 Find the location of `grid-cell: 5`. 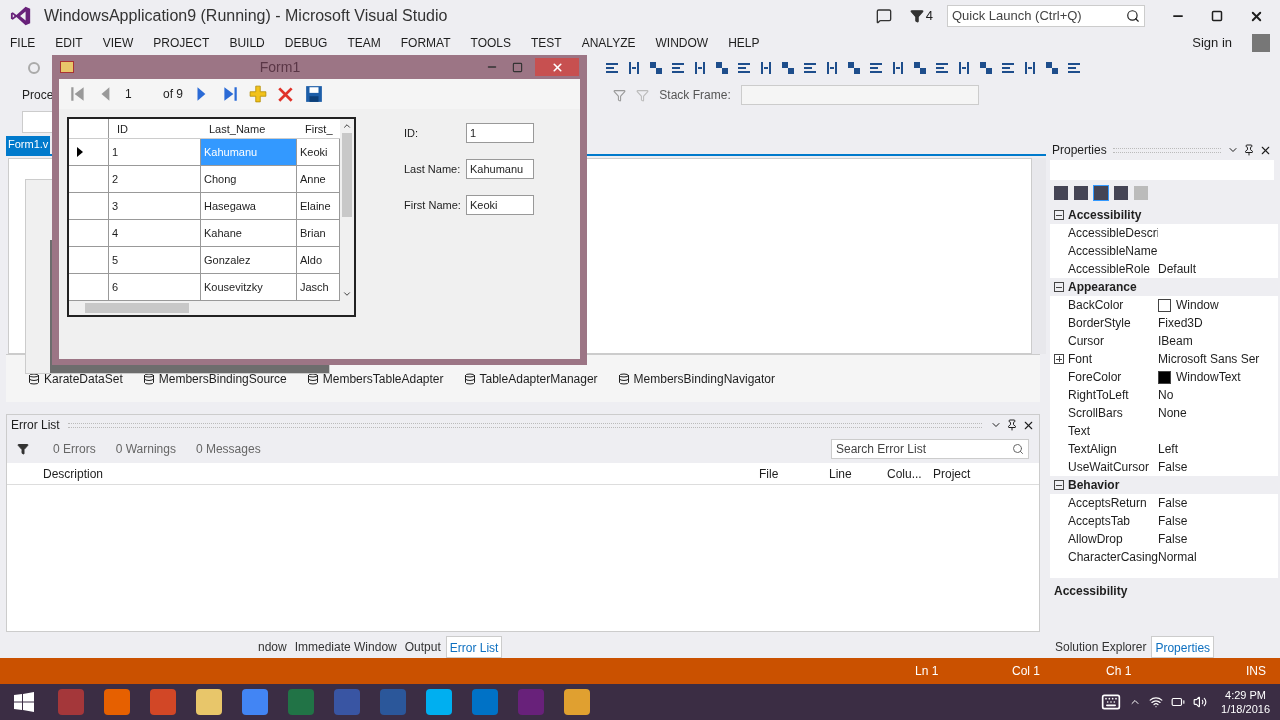

grid-cell: 5 is located at coordinates (155, 260).